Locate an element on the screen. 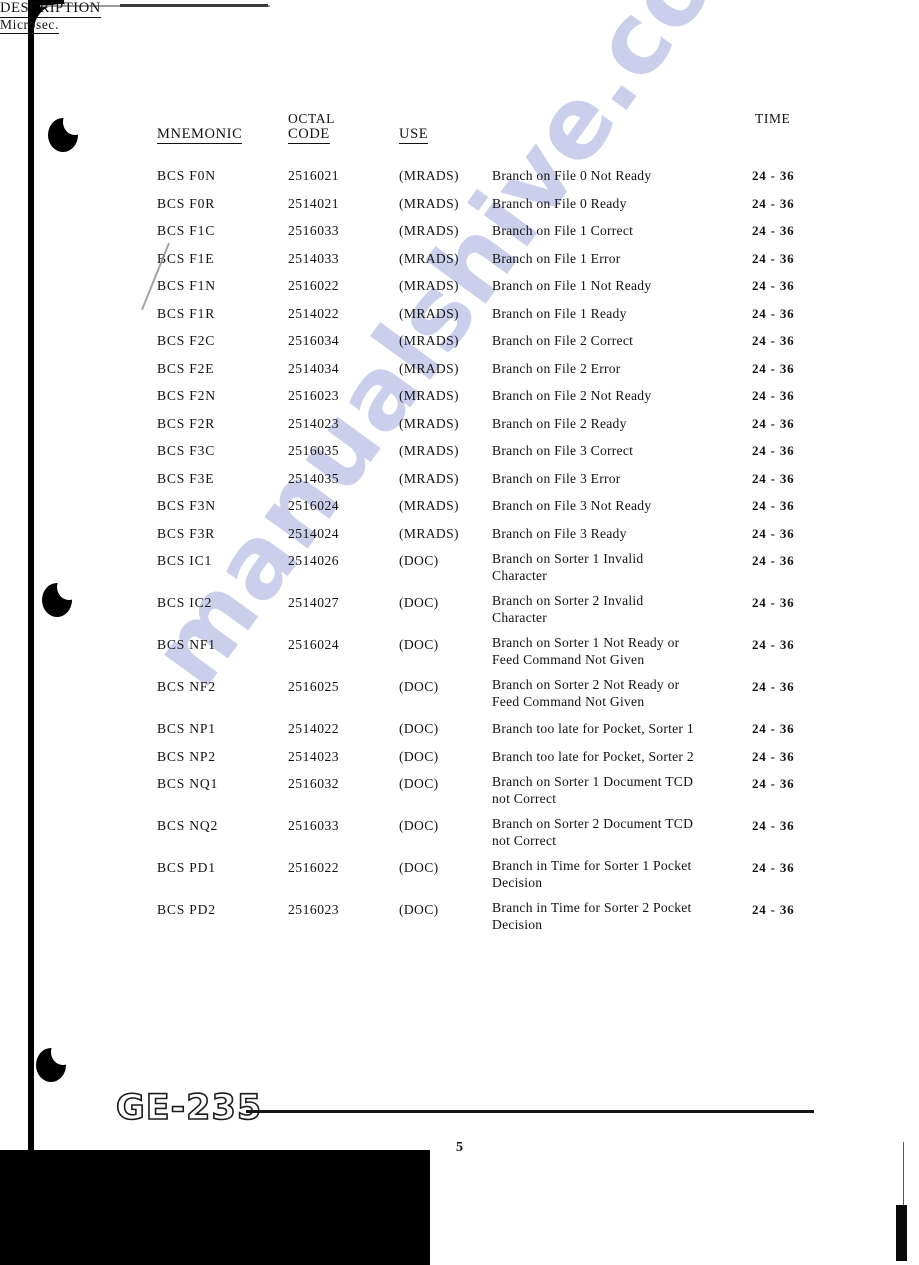  cell-mnemonic: BCS F1N is located at coordinates (186, 285).